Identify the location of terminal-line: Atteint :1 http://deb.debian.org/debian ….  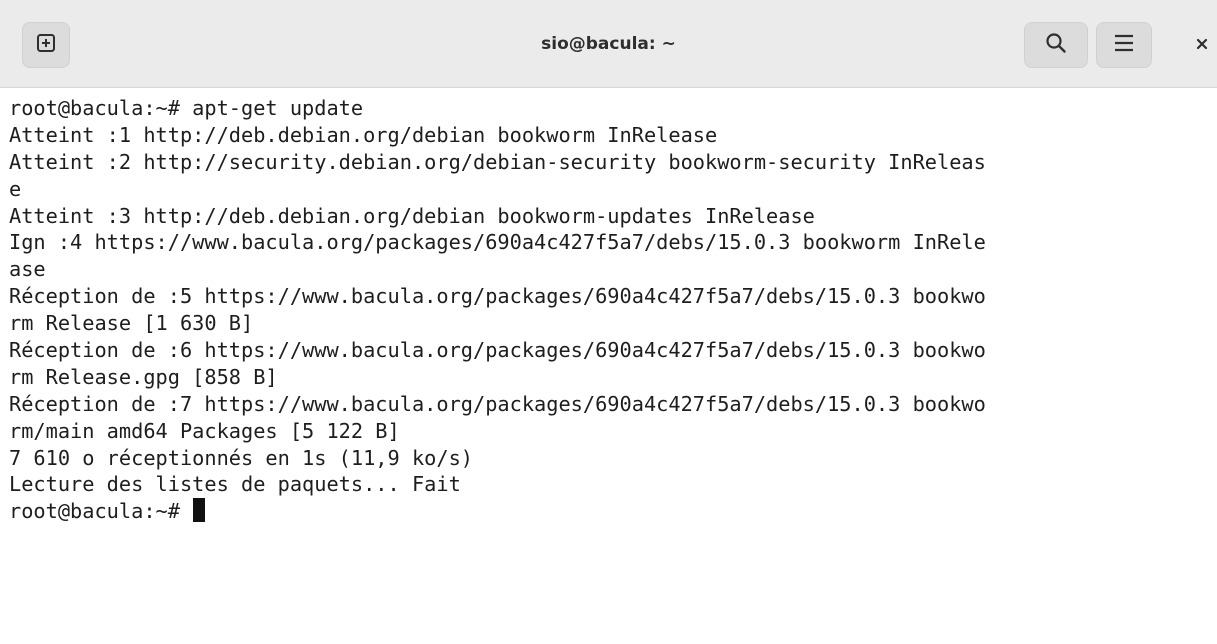
(363, 134).